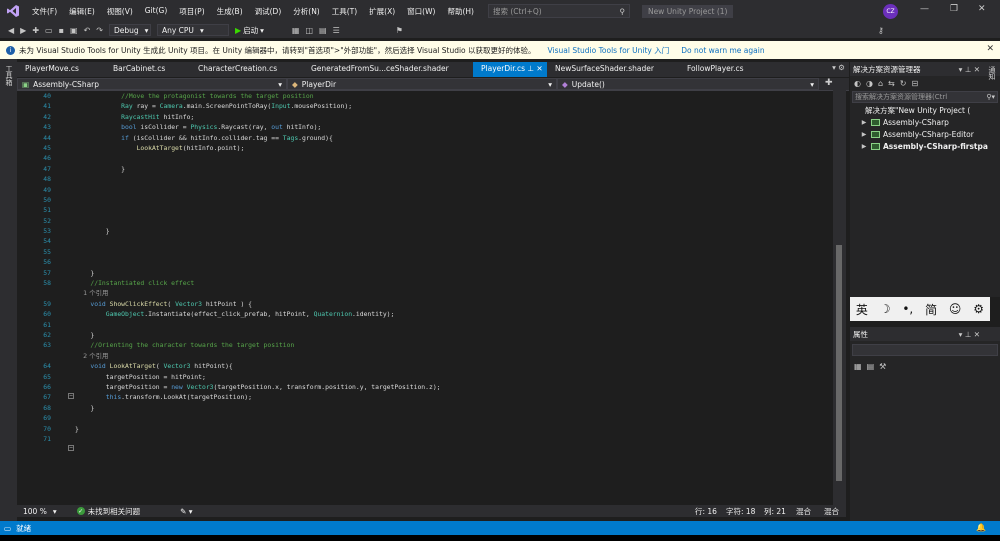 The width and height of the screenshot is (1000, 541). Describe the element at coordinates (925, 350) in the screenshot. I see `properties-object-select` at that location.